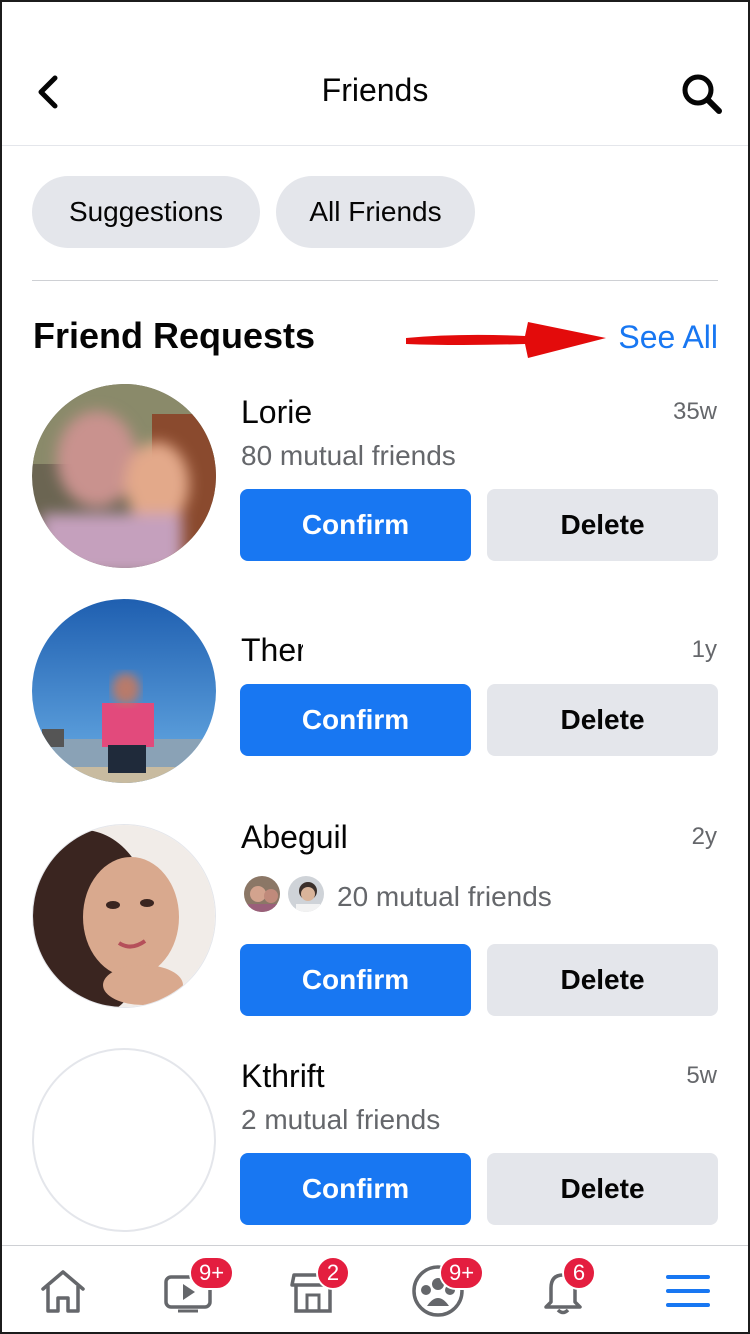 This screenshot has height=1334, width=750. I want to click on search-button, so click(702, 94).